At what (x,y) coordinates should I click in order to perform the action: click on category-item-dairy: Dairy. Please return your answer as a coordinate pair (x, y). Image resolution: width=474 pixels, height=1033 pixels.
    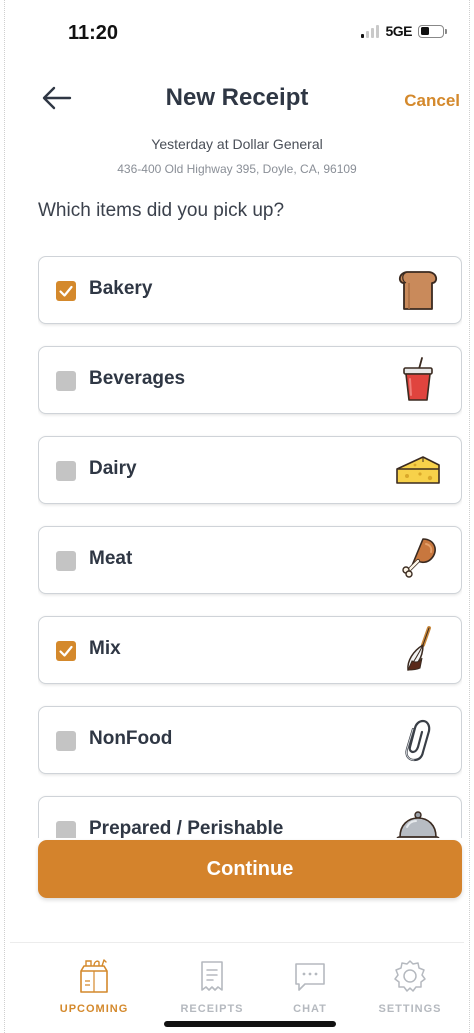
    Looking at the image, I should click on (250, 470).